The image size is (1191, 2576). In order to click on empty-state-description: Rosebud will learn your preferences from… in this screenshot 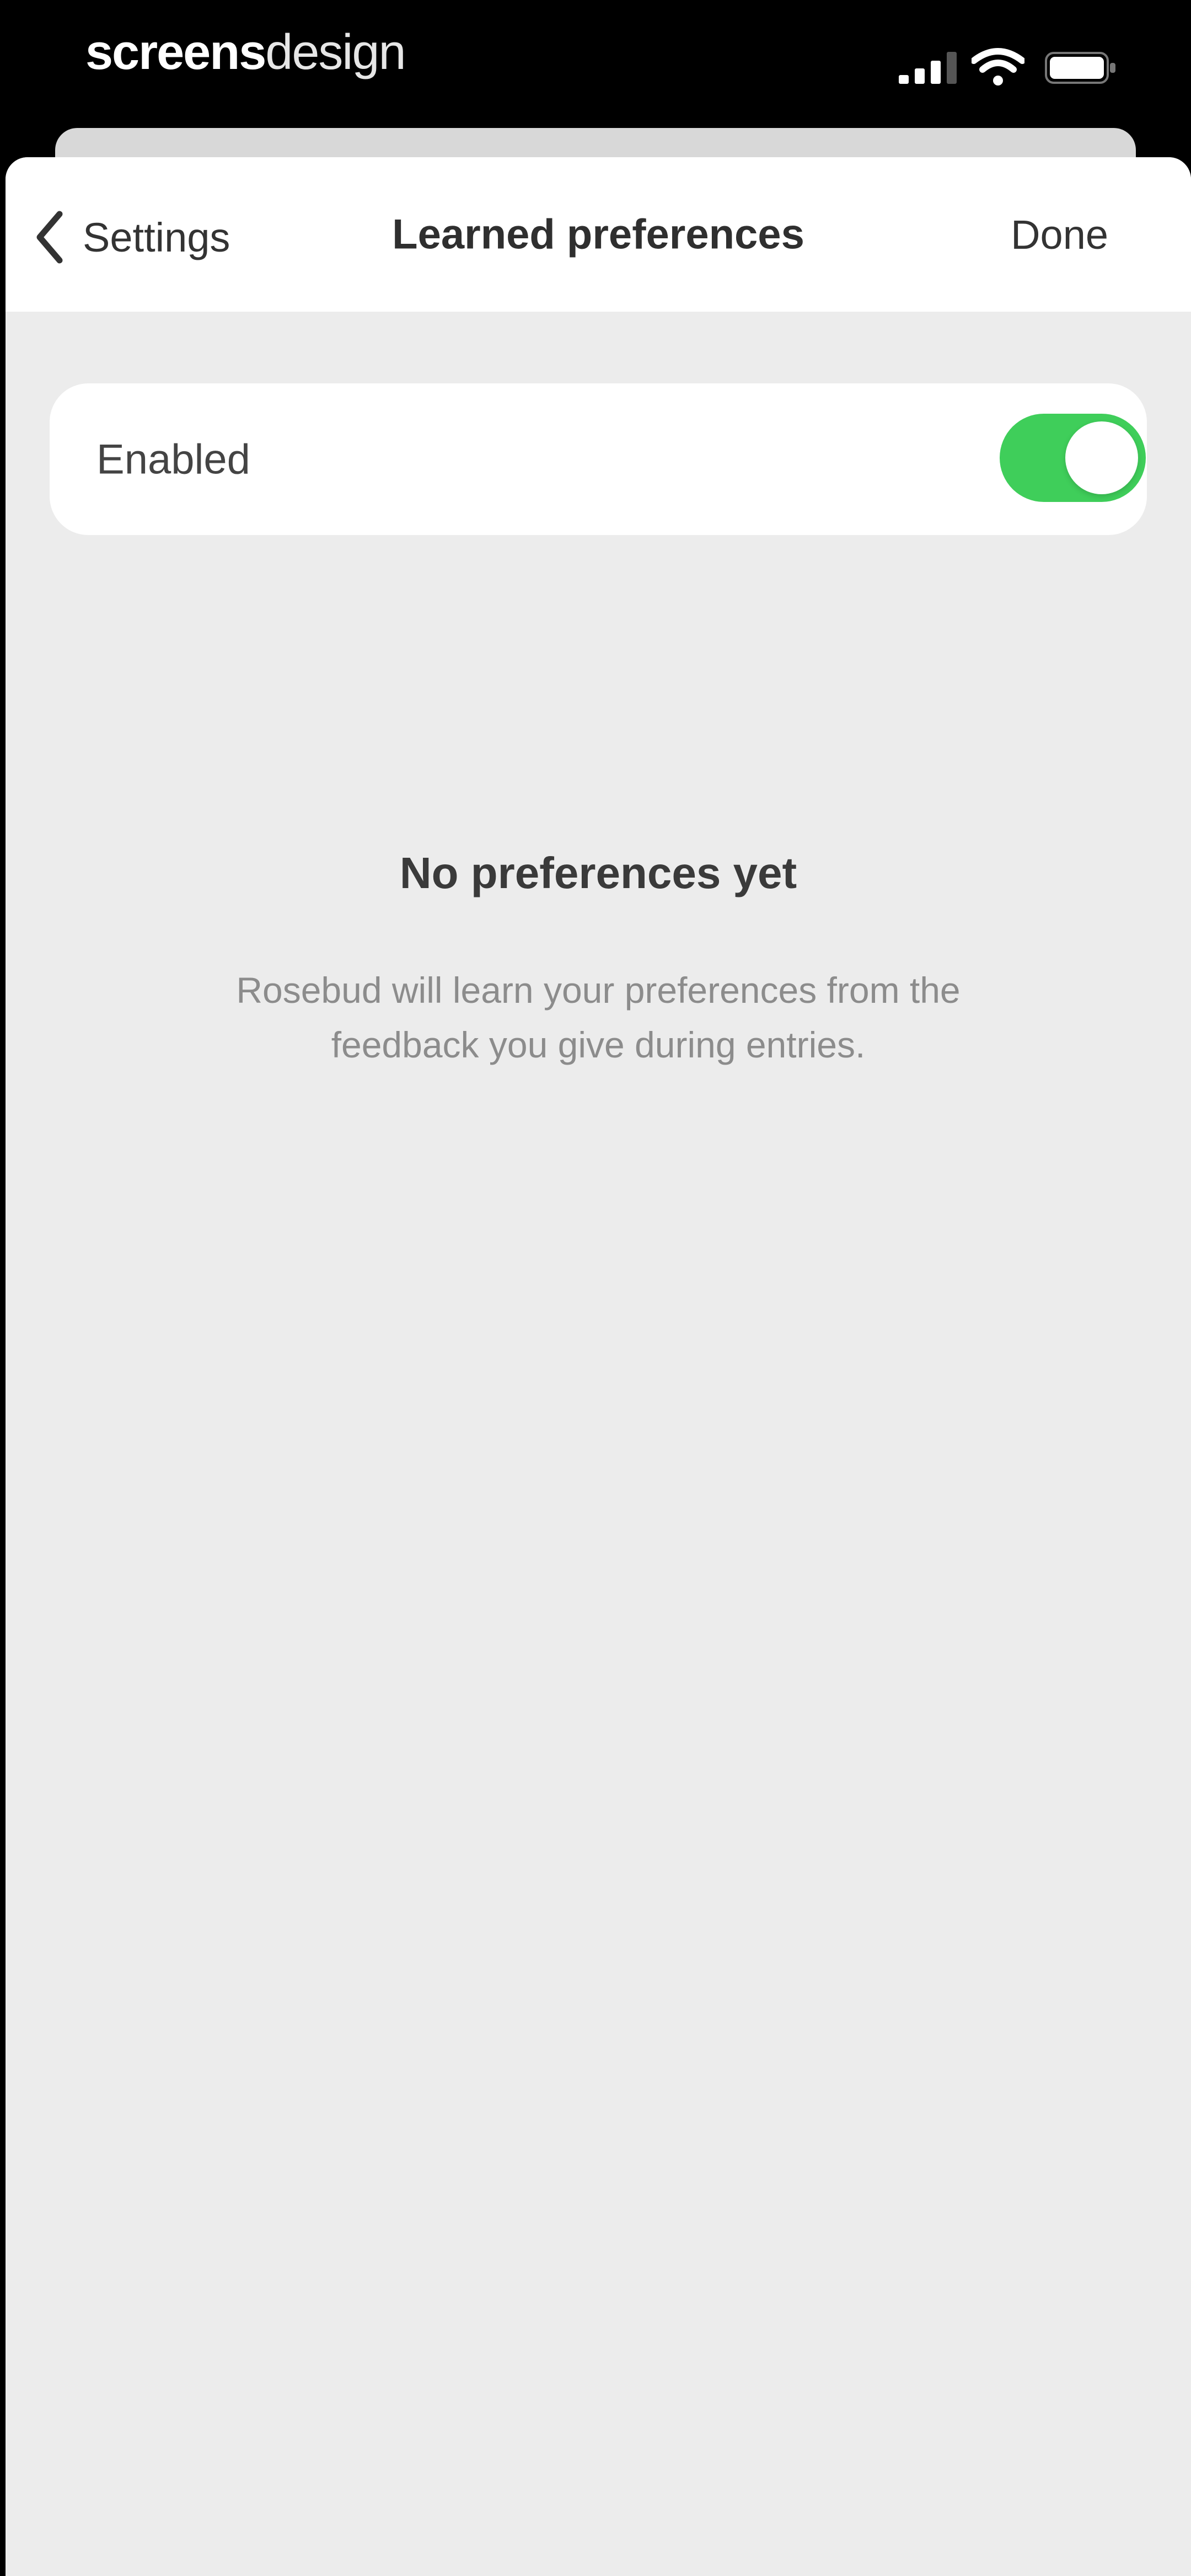, I will do `click(598, 1017)`.